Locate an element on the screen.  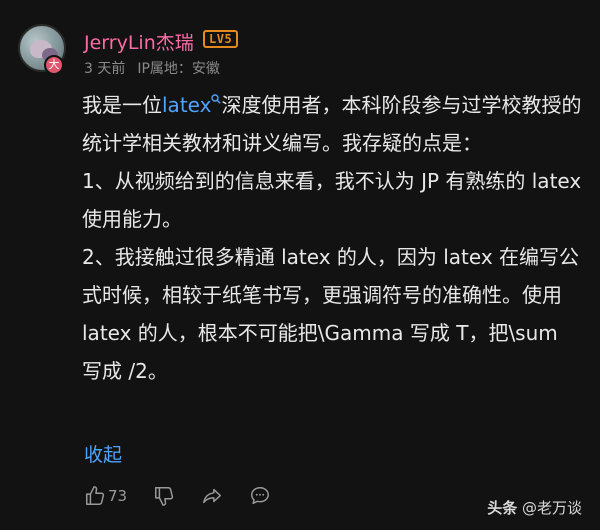
comment-button is located at coordinates (260, 496).